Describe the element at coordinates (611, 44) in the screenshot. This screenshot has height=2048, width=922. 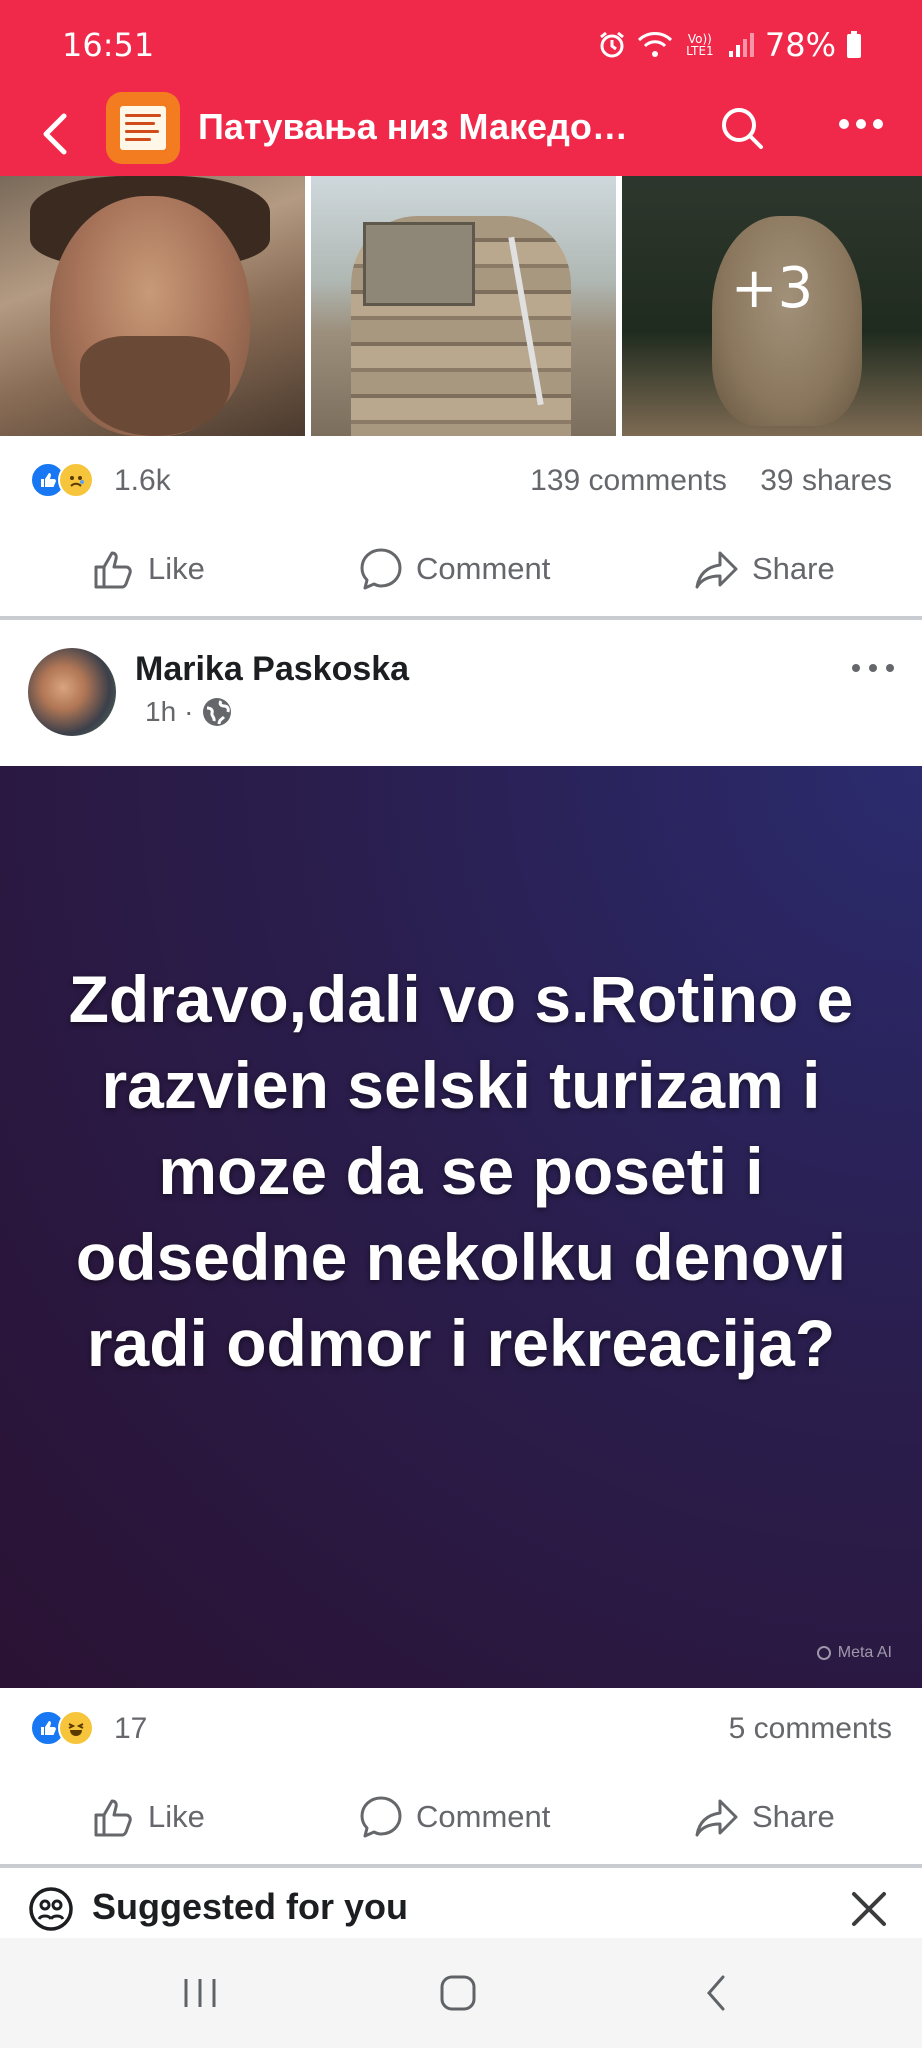
I see `alarm-icon` at that location.